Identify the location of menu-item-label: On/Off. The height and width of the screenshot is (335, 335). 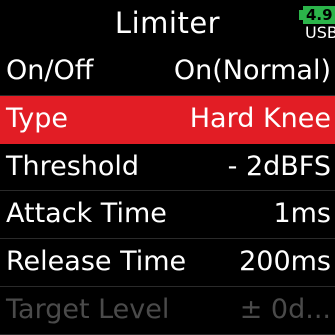
(50, 70).